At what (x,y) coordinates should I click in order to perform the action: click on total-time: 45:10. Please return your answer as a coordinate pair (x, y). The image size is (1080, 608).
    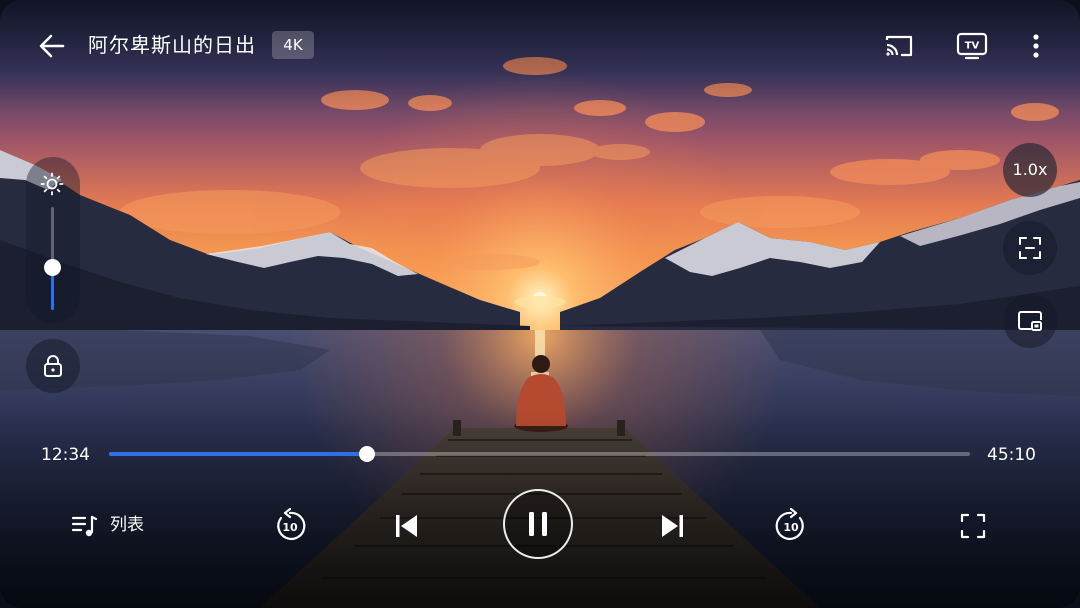
    Looking at the image, I should click on (1011, 455).